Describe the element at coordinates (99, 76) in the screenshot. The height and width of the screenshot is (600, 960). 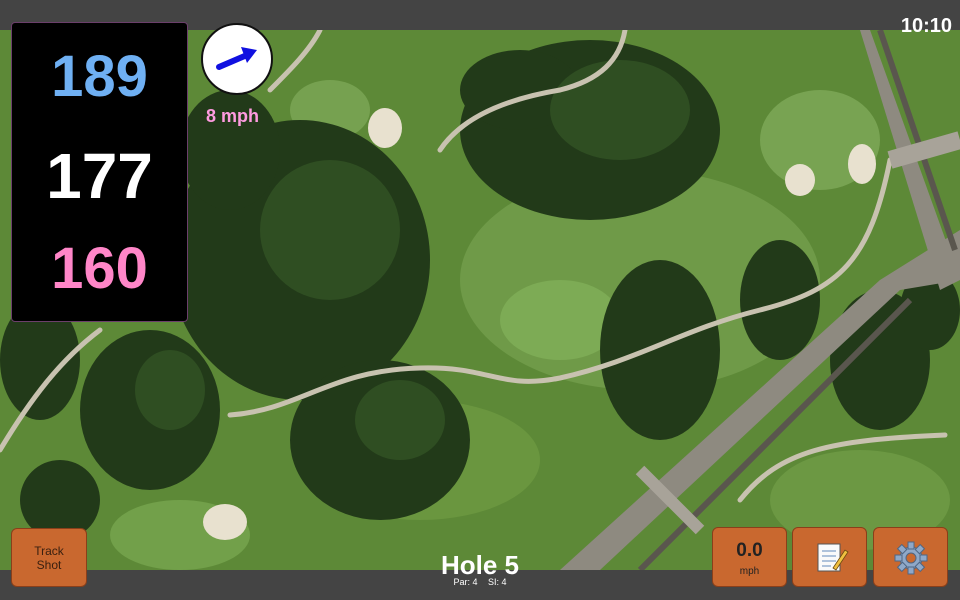
I see `distance-back: 189` at that location.